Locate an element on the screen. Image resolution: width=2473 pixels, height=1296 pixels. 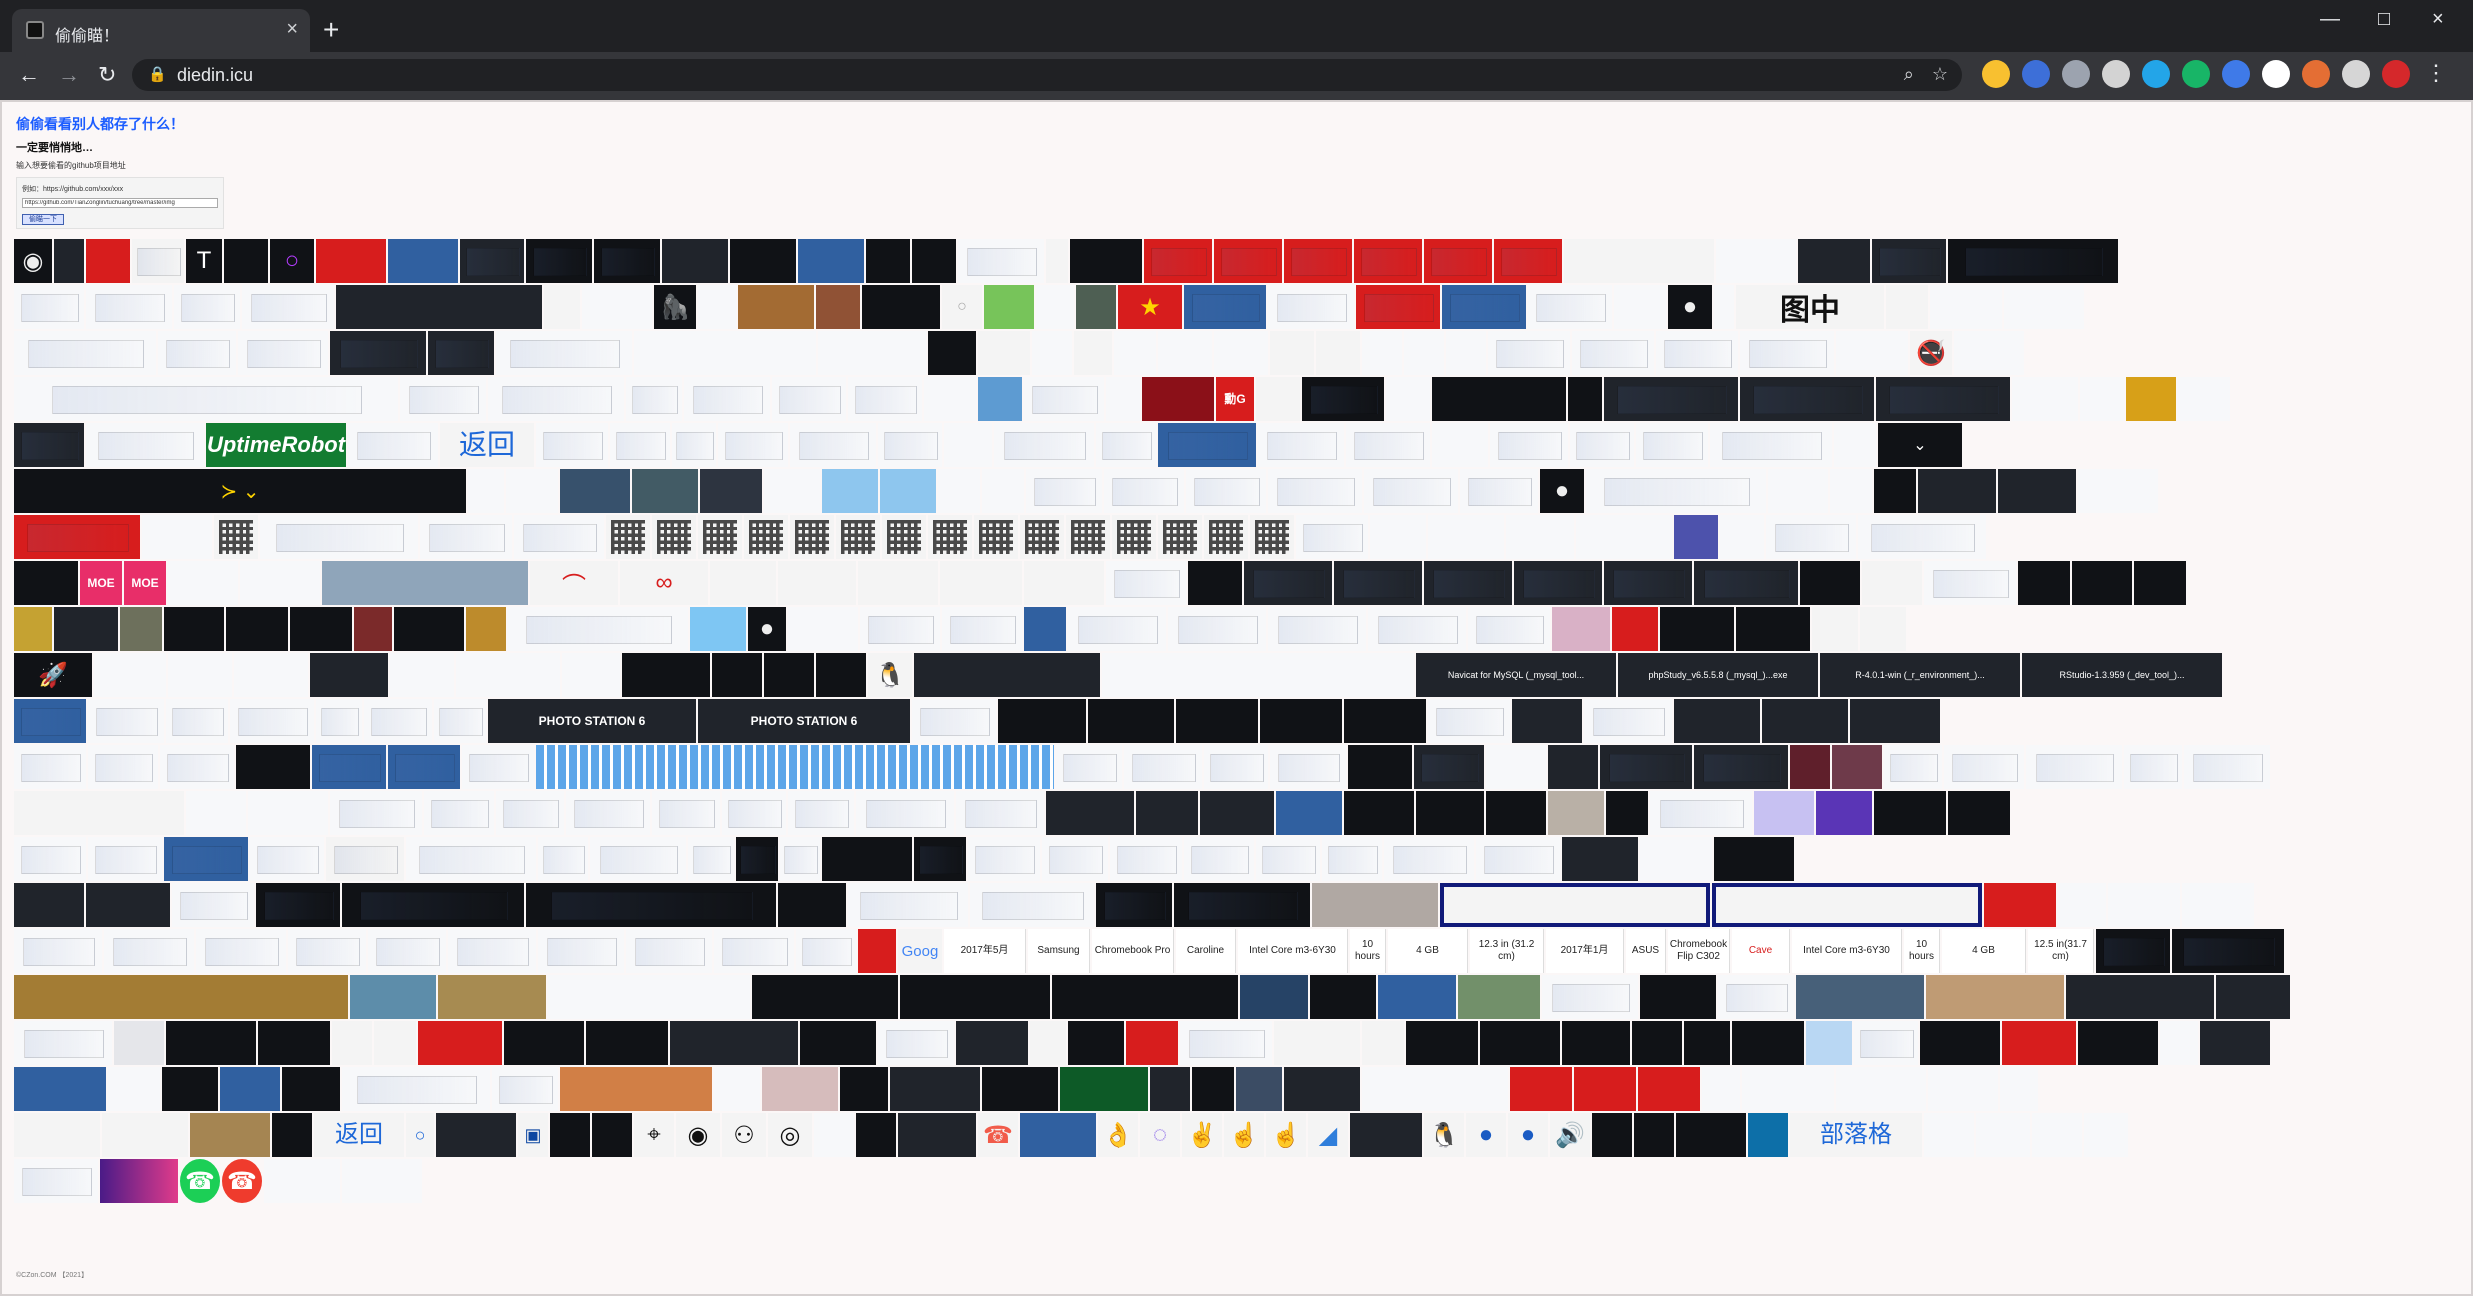
image-tile: 🔊 is located at coordinates (1570, 1135).